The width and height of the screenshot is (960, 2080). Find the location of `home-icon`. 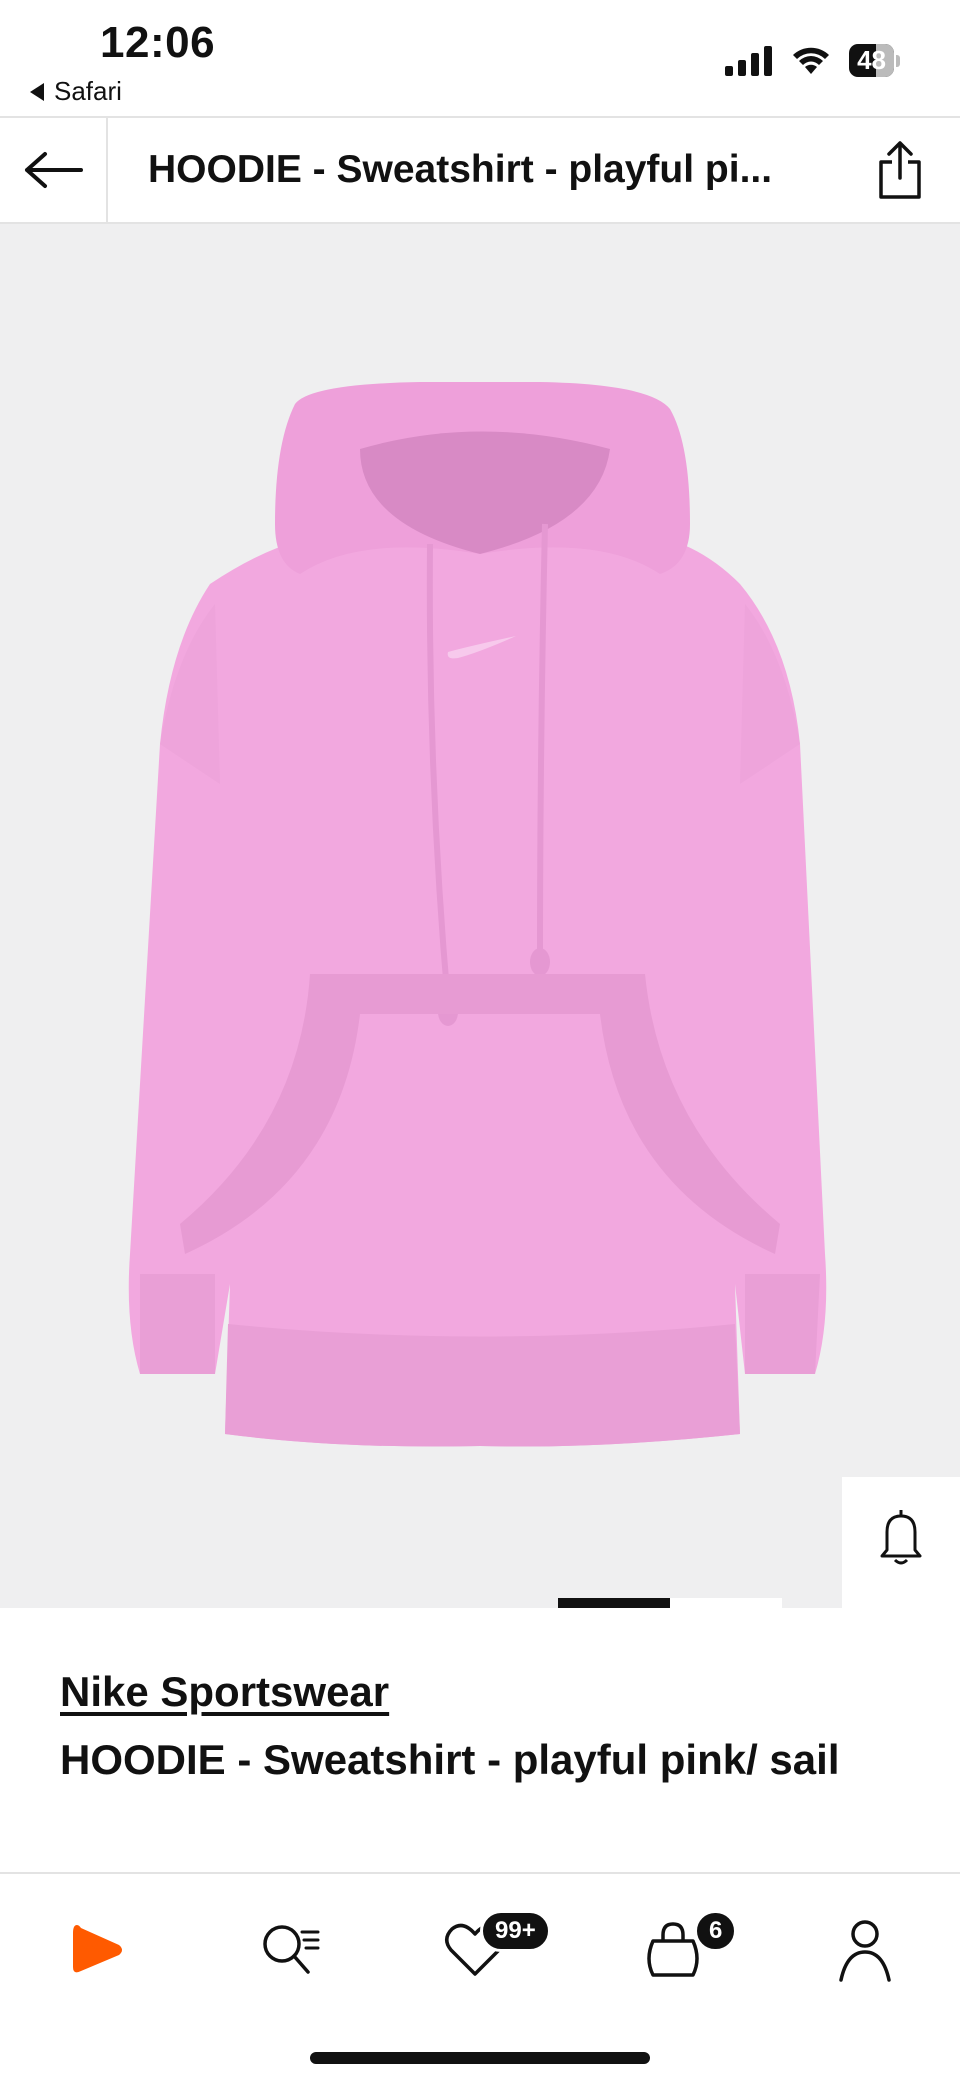

home-icon is located at coordinates (97, 1949).